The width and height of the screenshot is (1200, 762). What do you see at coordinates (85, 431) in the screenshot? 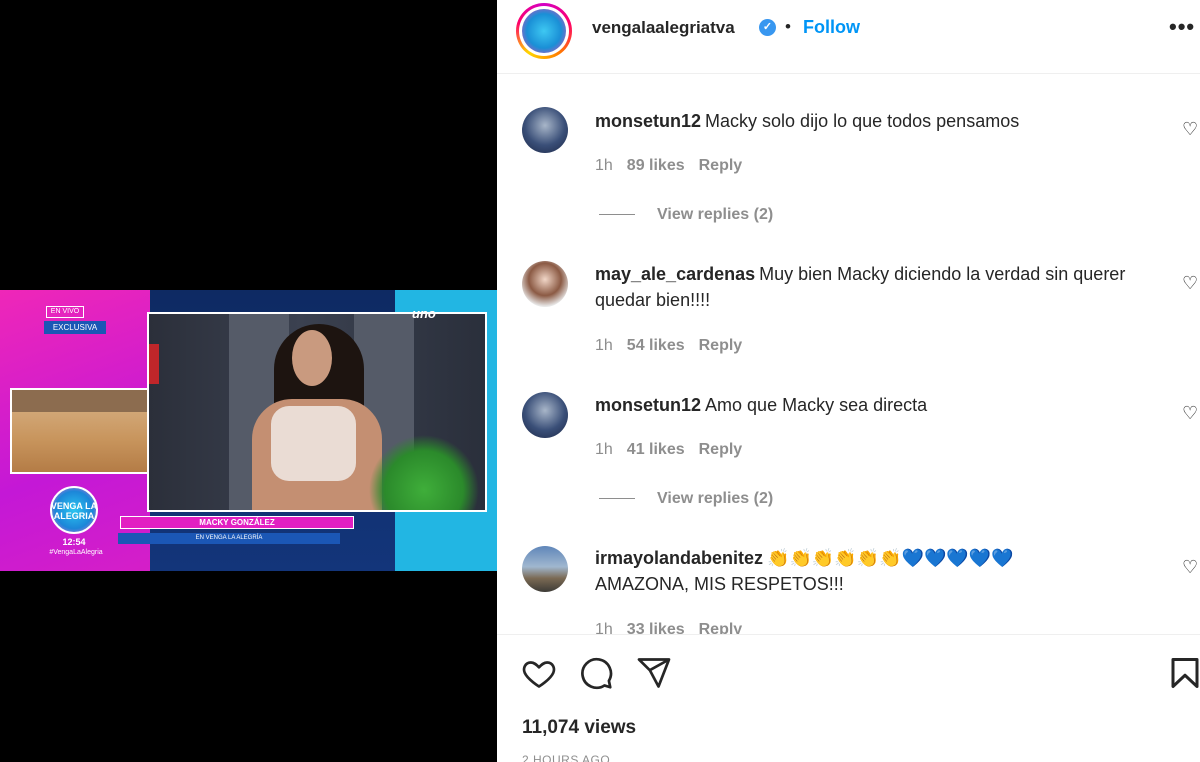
I see `inset-video-thumbnail` at bounding box center [85, 431].